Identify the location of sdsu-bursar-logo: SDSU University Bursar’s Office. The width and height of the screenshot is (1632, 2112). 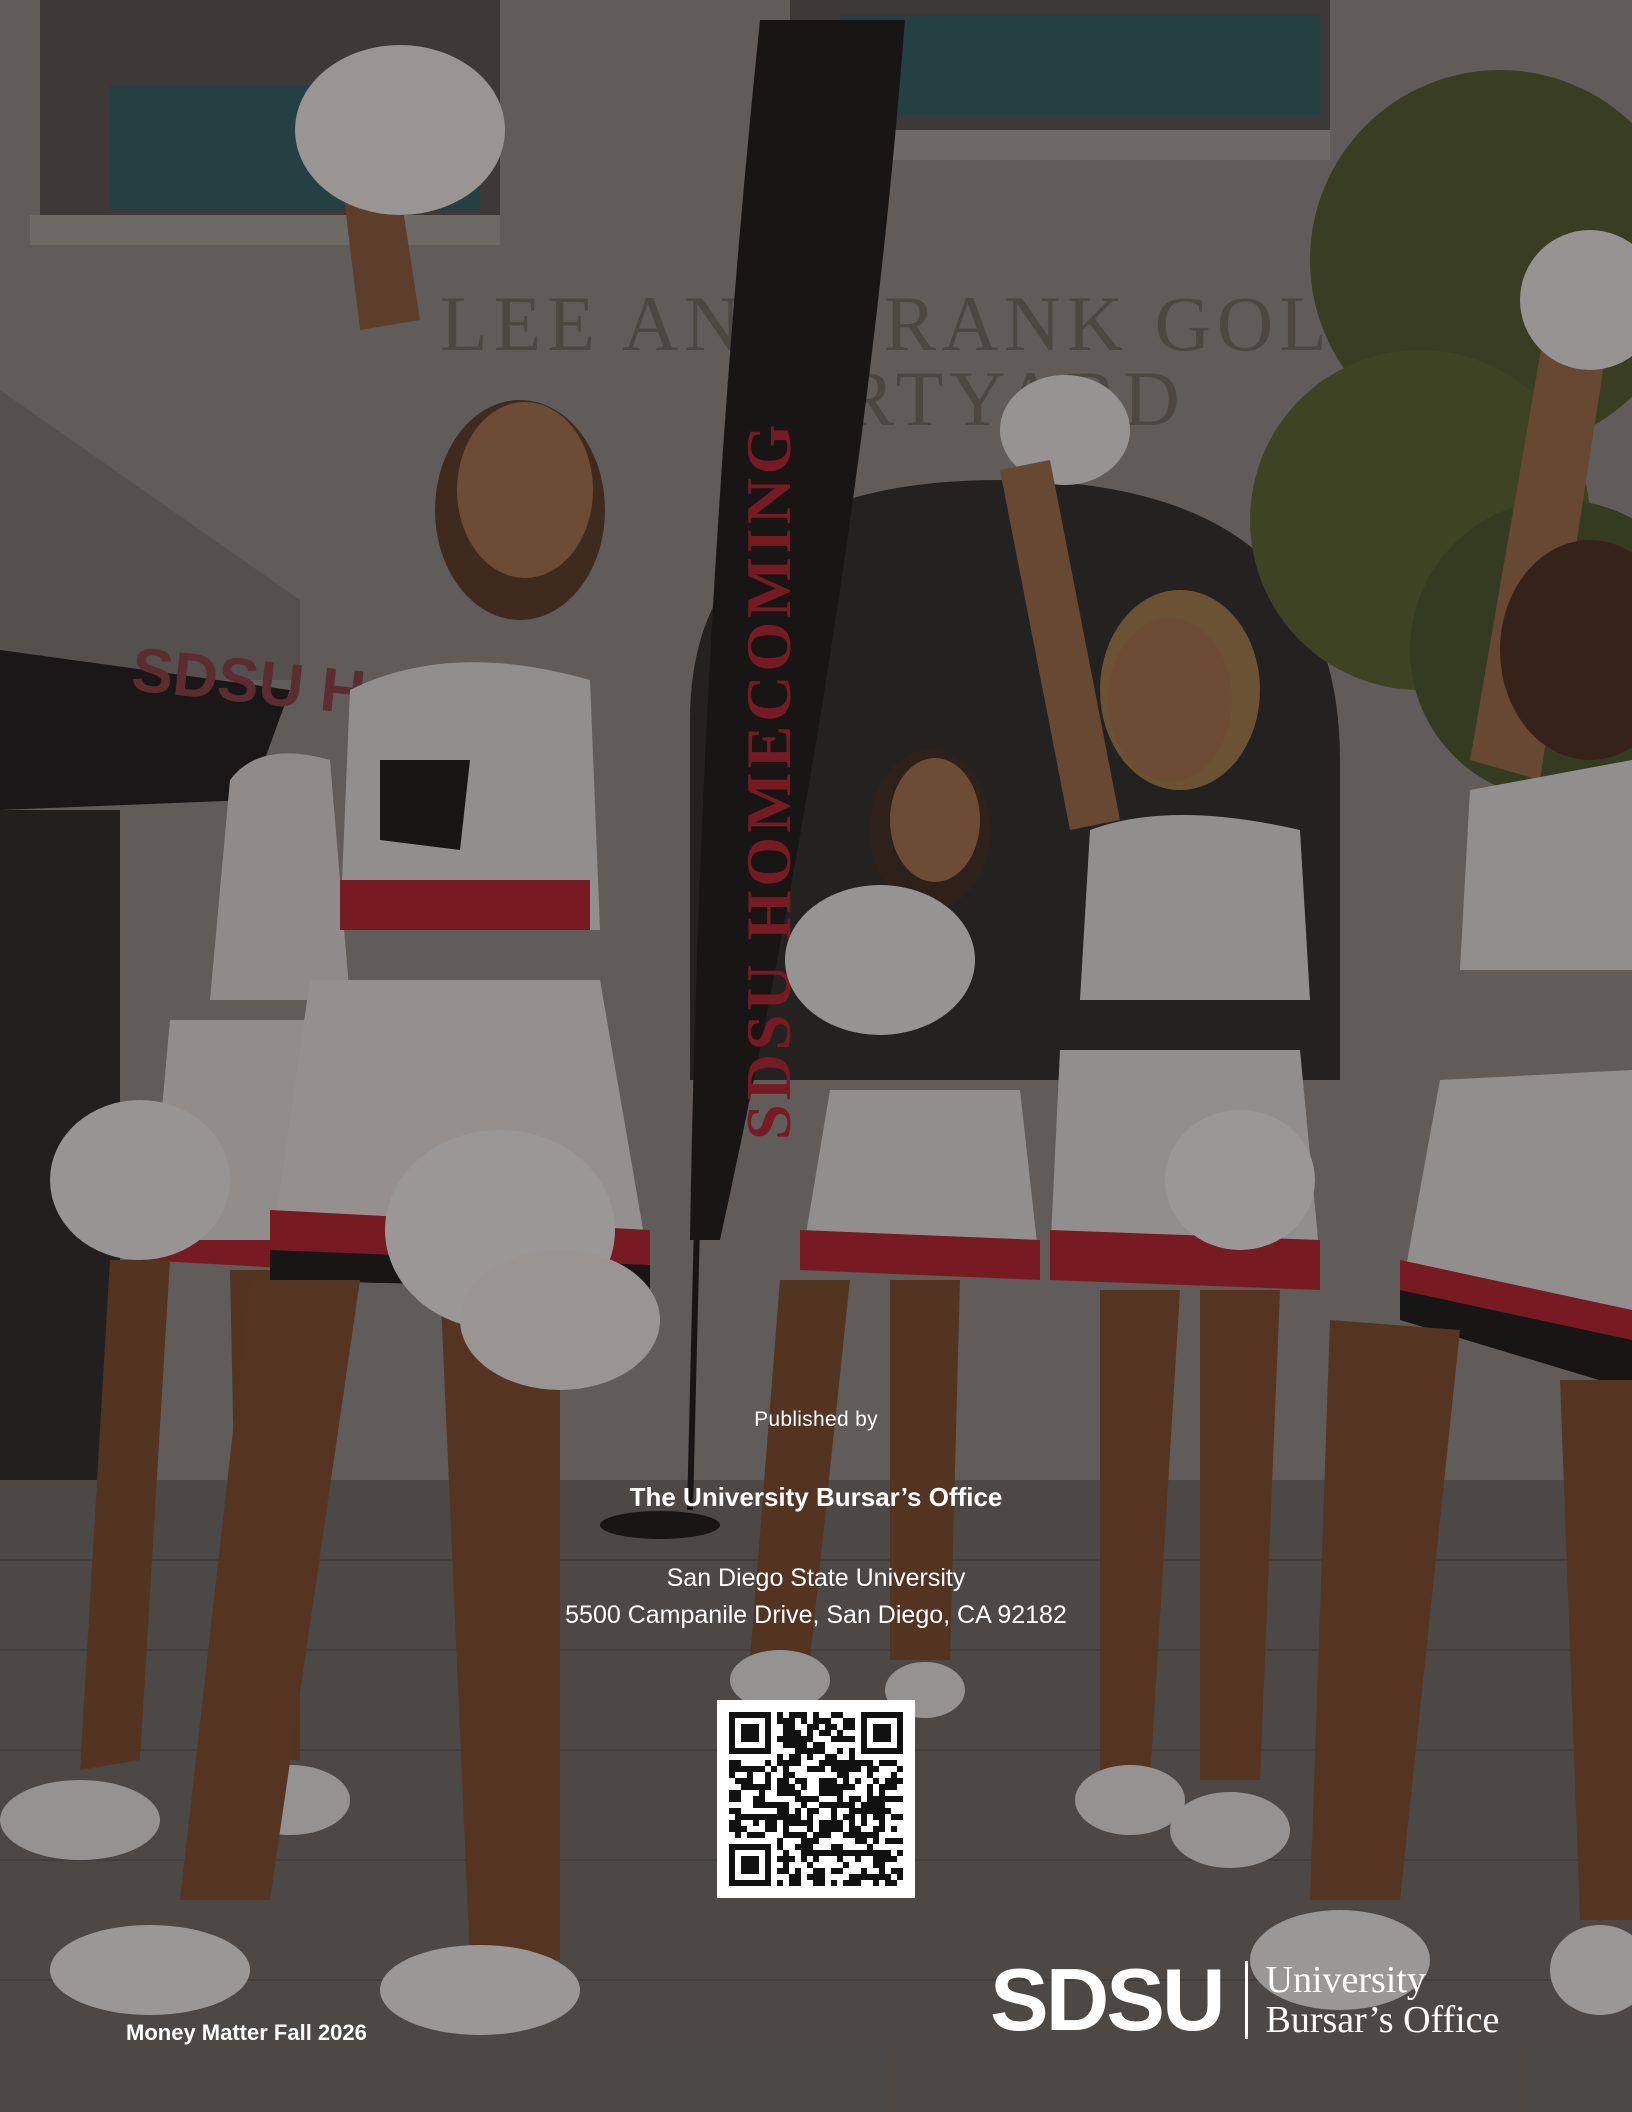
(1244, 2000).